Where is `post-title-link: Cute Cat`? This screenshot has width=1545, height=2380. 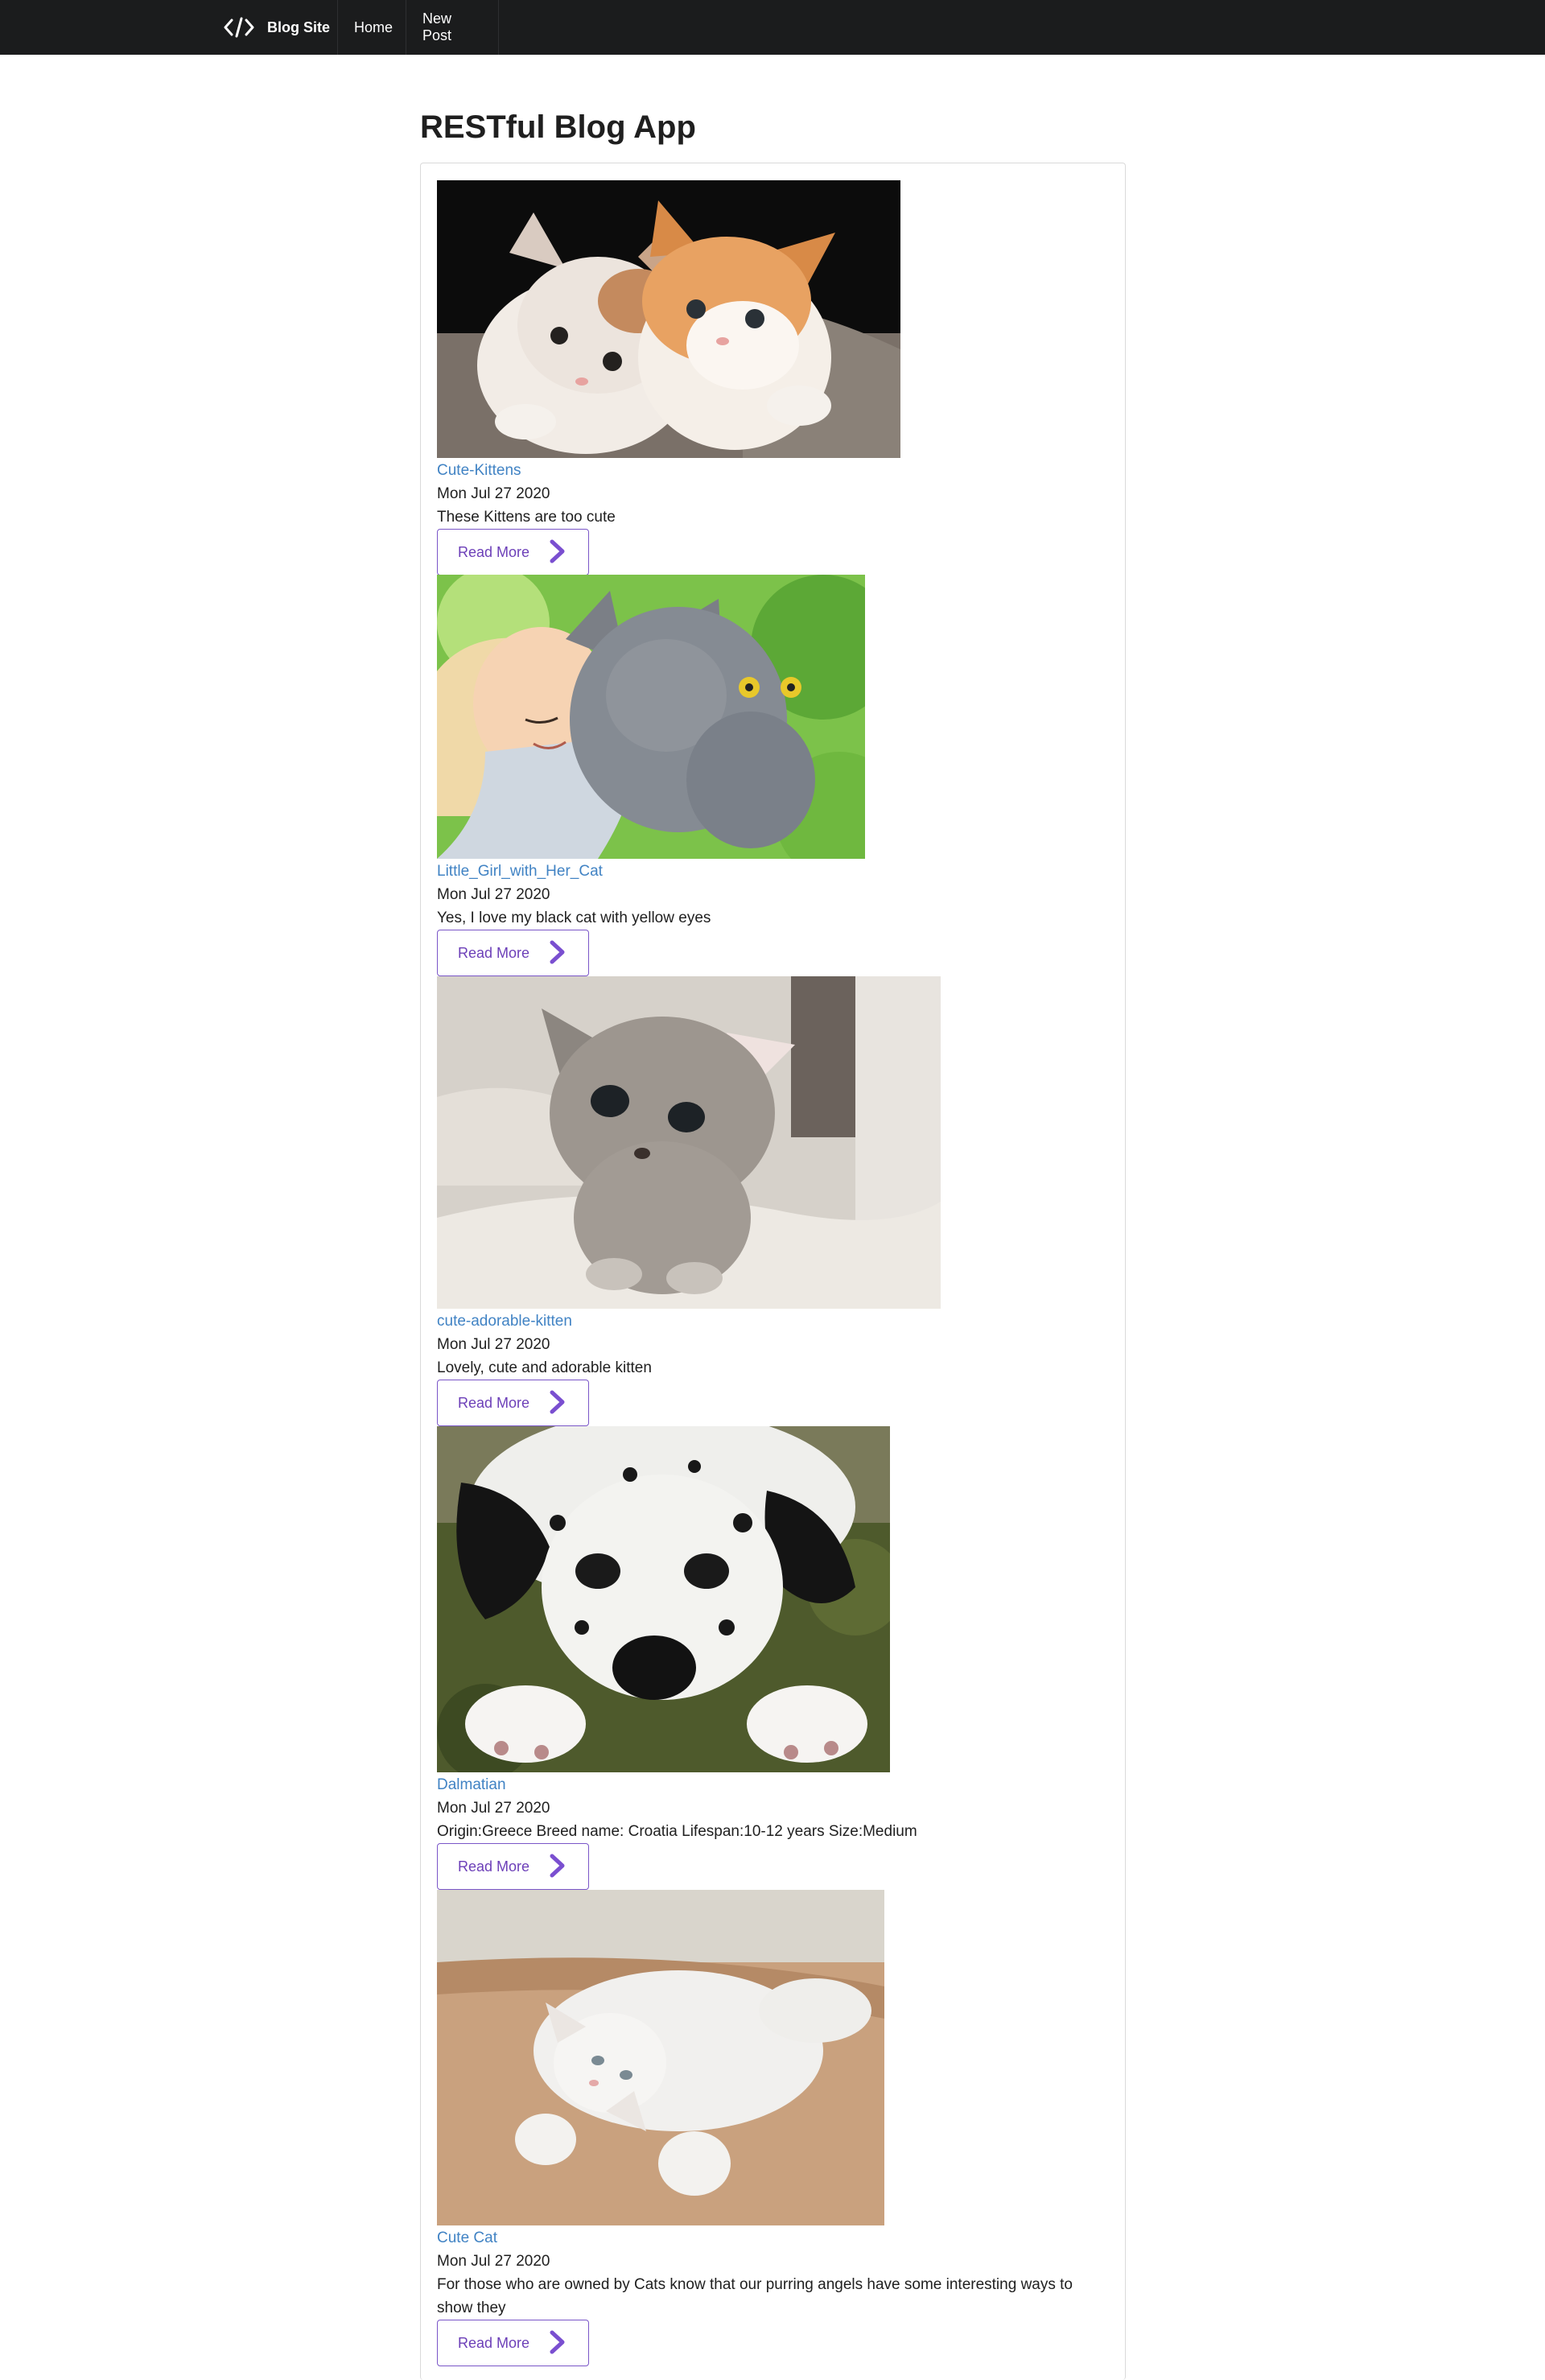 post-title-link: Cute Cat is located at coordinates (467, 2238).